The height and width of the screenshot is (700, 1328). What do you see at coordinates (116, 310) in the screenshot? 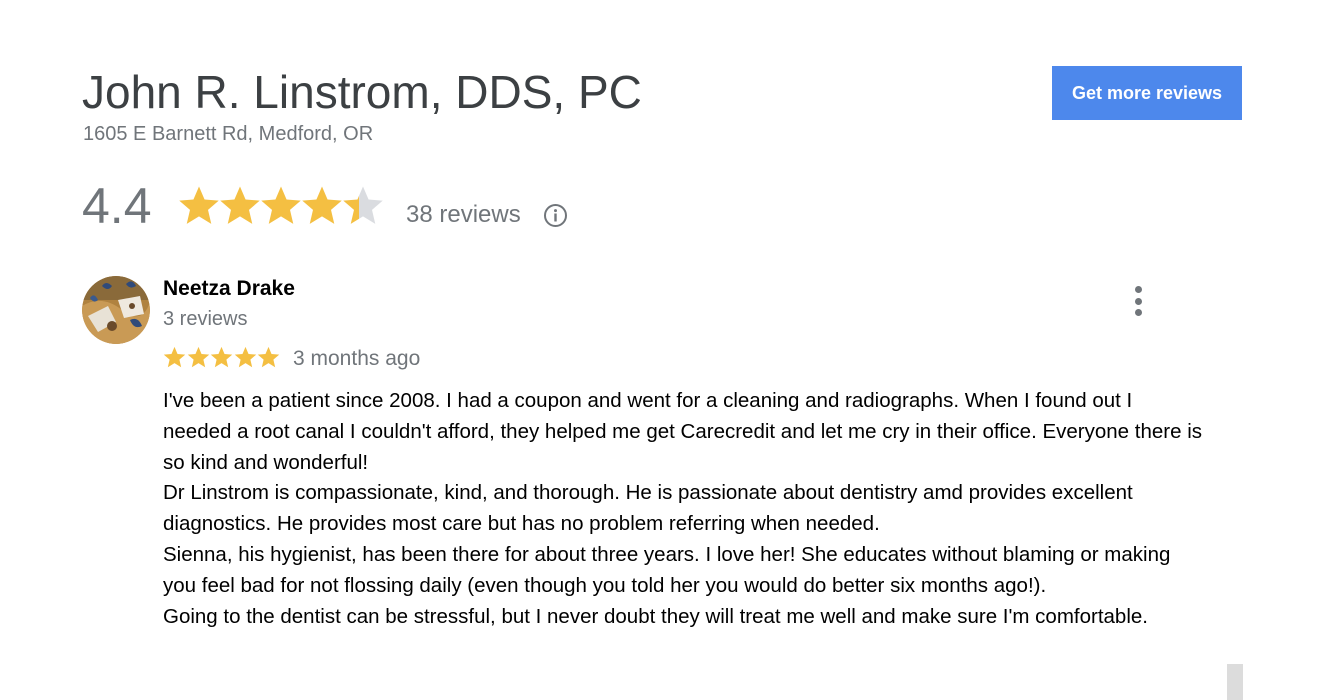
I see `reviewer-avatar` at bounding box center [116, 310].